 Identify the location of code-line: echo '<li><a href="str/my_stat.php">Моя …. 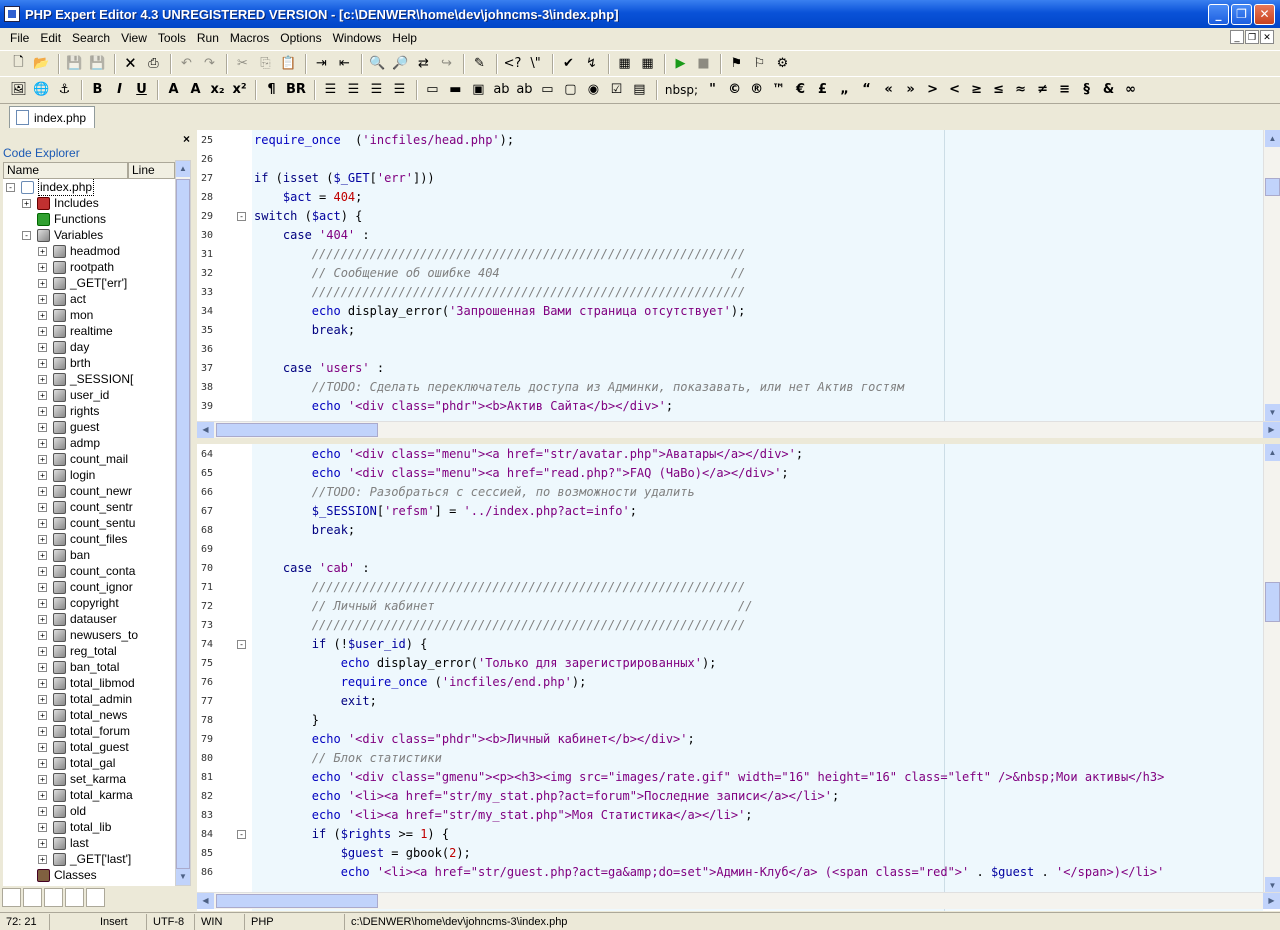
(503, 815).